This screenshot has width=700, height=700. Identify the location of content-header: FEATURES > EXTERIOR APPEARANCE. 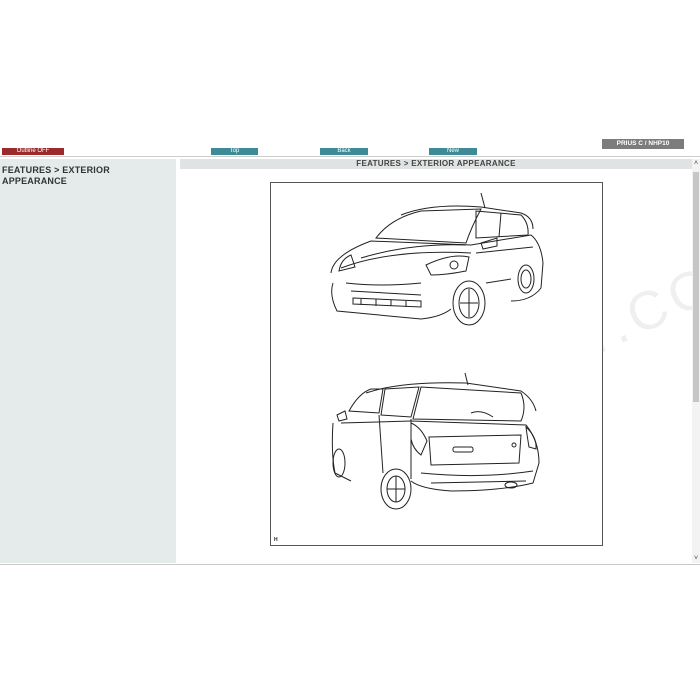
(436, 164).